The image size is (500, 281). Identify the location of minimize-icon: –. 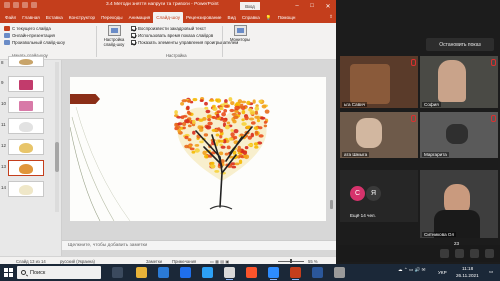
(297, 6).